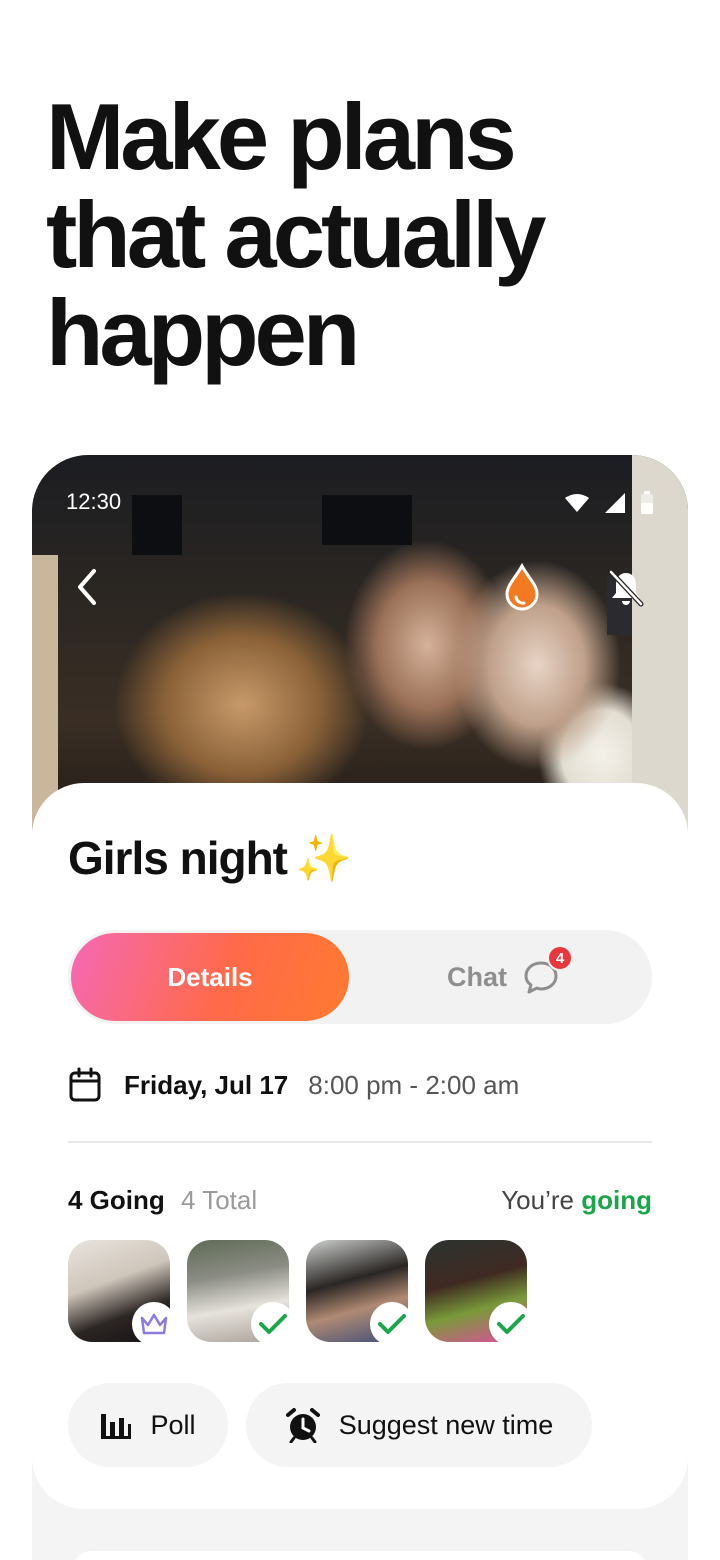 The width and height of the screenshot is (720, 1560). I want to click on crown-icon, so click(154, 1324).